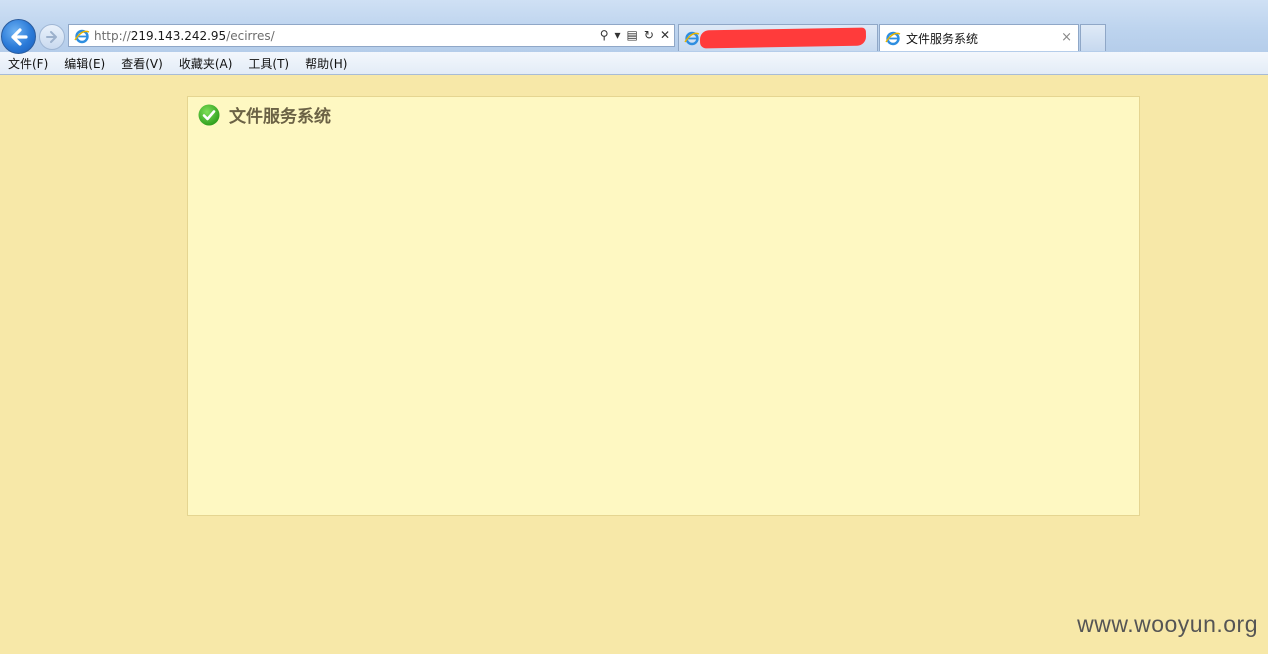 This screenshot has height=654, width=1268. Describe the element at coordinates (142, 63) in the screenshot. I see `menu-view: 查看(V)` at that location.